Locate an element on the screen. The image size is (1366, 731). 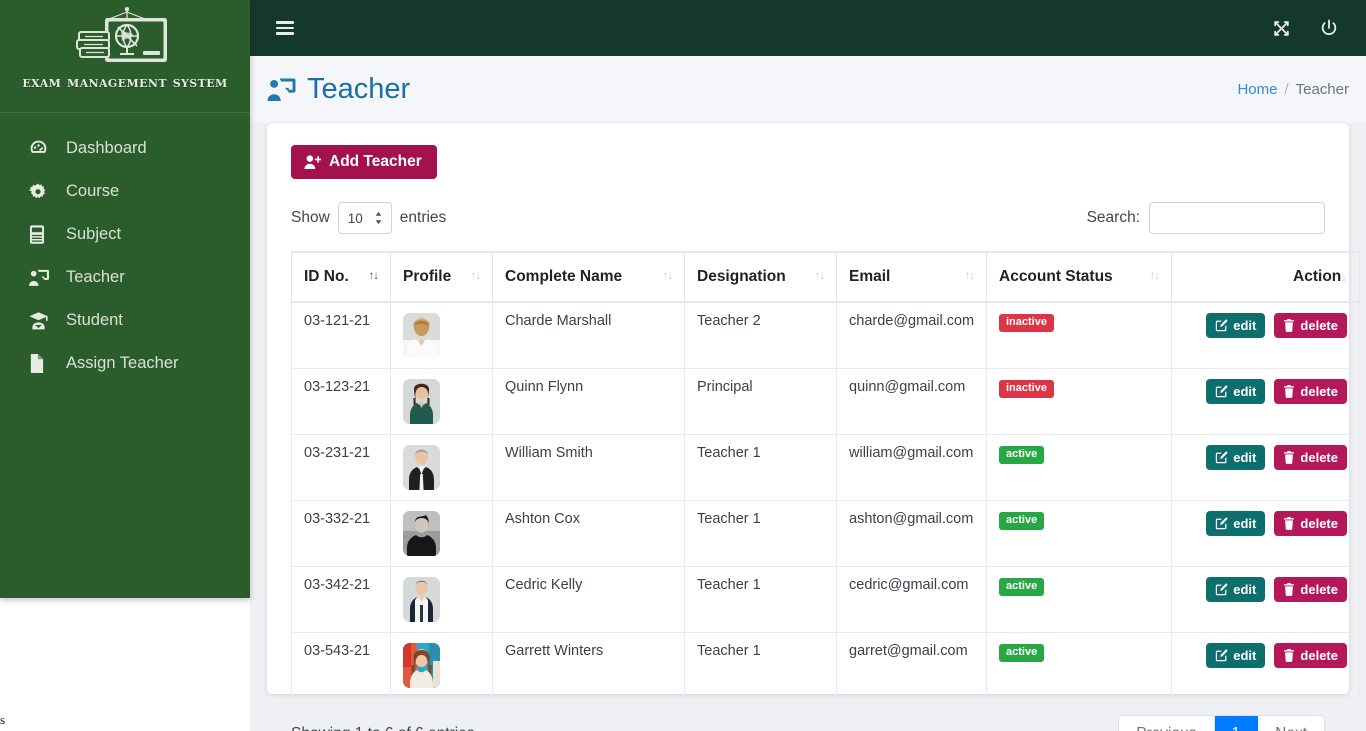
cell-complete-name: Ashton Cox is located at coordinates (588, 533).